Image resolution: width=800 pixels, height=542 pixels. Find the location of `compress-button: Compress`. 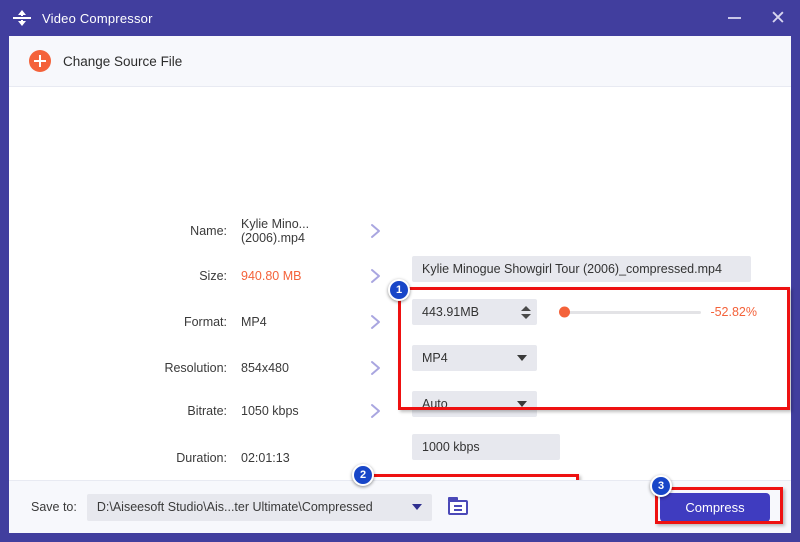

compress-button: Compress is located at coordinates (715, 507).